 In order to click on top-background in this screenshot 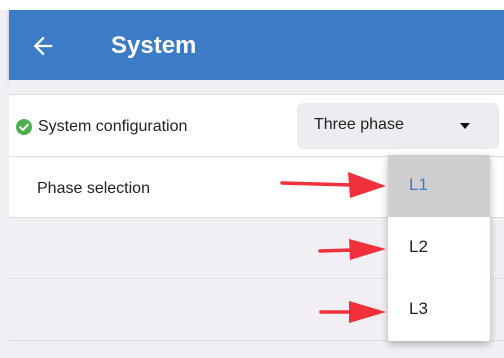, I will do `click(252, 5)`.